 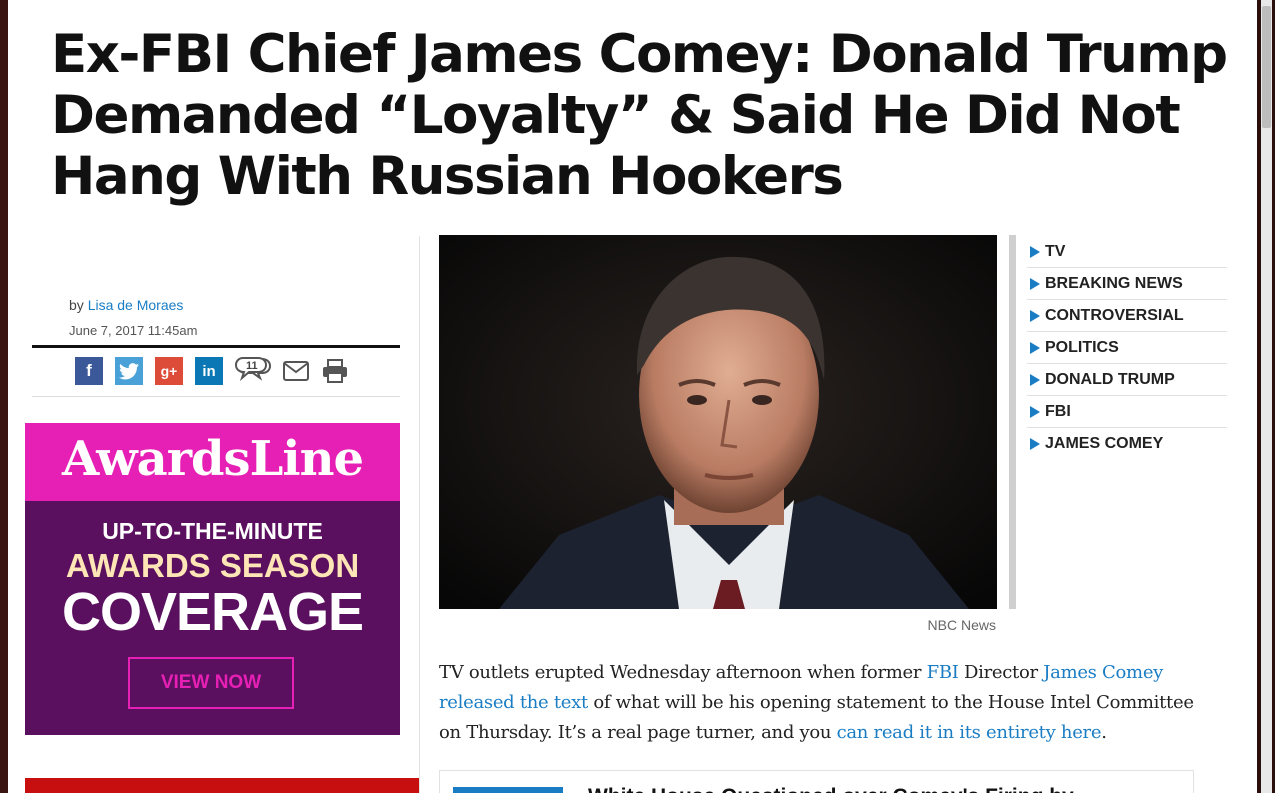 I want to click on ad-line-2: AWARDS SEASON, so click(x=212, y=565).